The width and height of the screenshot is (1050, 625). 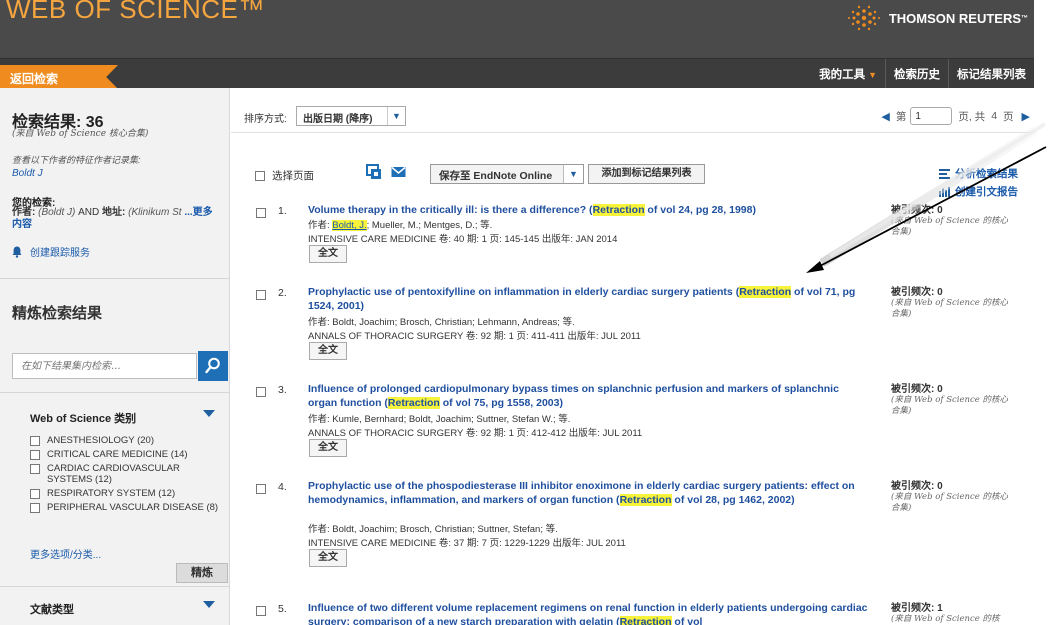 What do you see at coordinates (76, 160) in the screenshot?
I see `author-records-prompt: 查看以下作者的特征作者记录集:` at bounding box center [76, 160].